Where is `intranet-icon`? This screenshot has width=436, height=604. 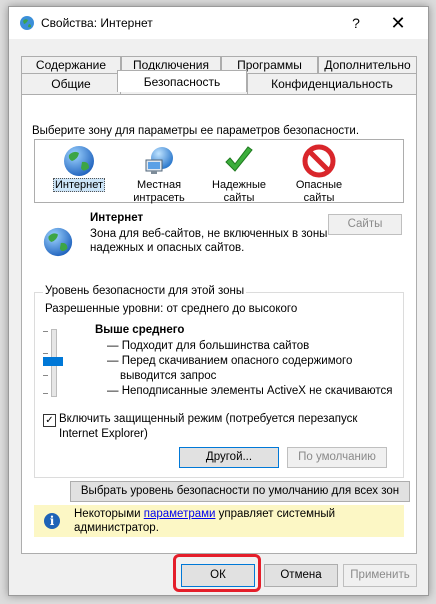
intranet-icon is located at coordinates (159, 160).